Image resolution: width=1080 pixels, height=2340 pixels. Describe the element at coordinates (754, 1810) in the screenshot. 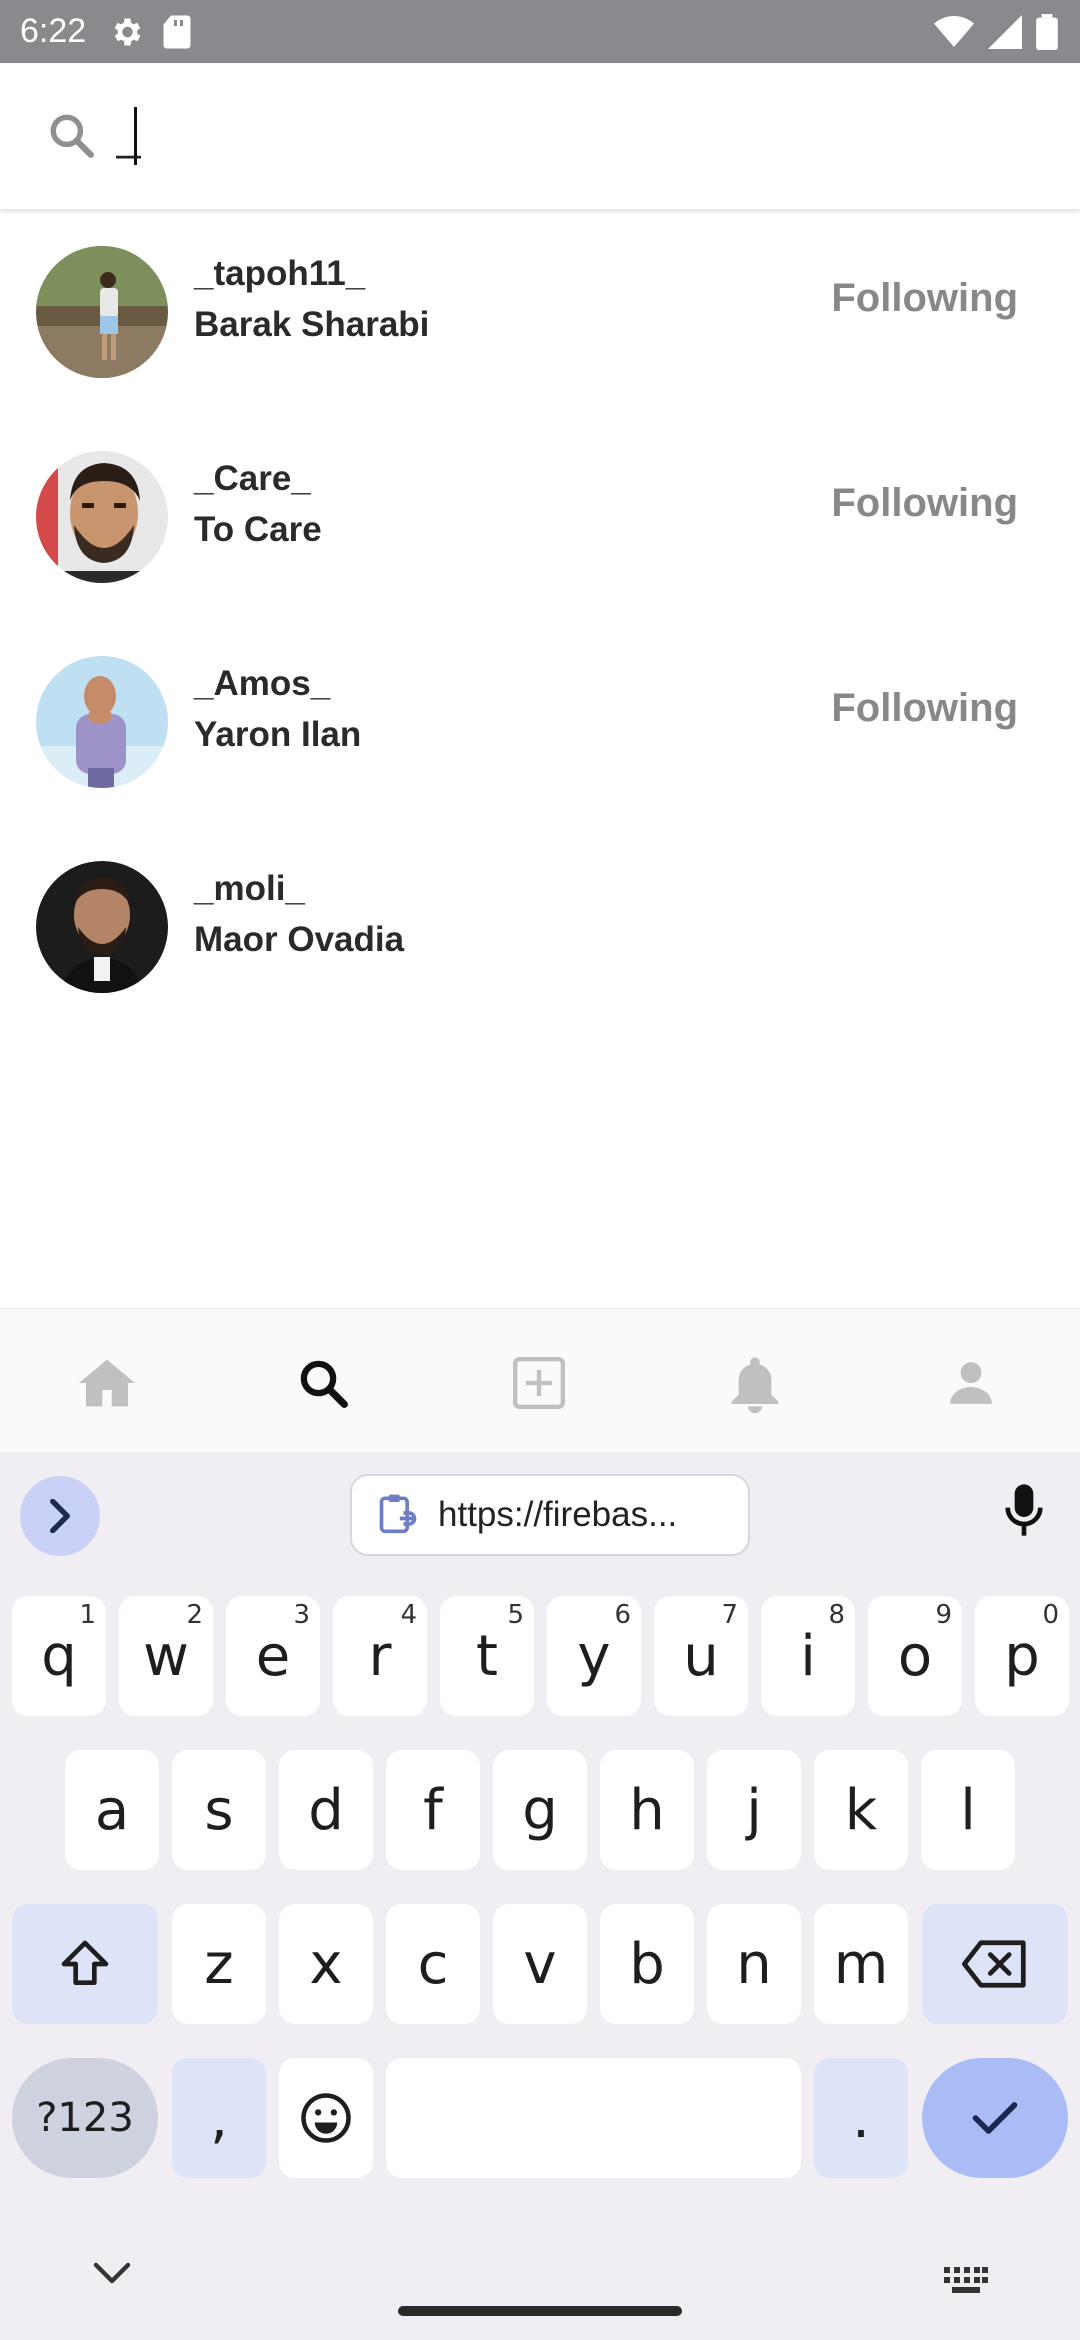

I see `key-j: j` at that location.